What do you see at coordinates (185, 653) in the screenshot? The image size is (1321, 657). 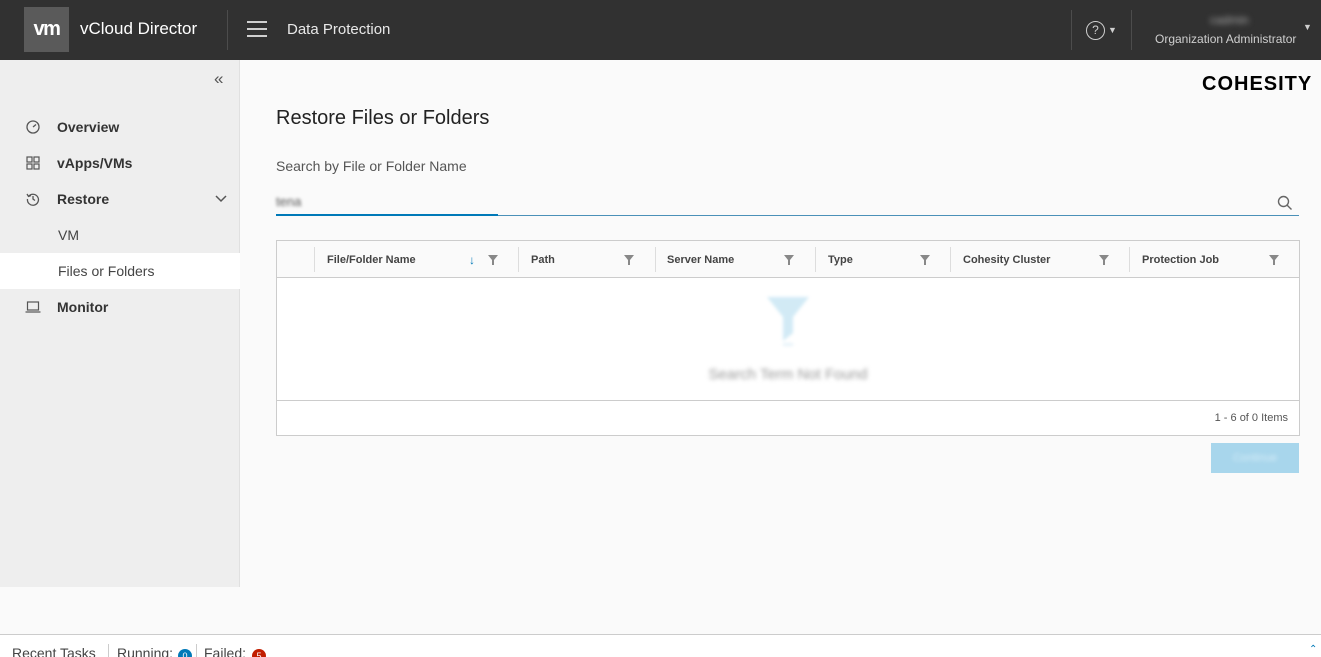 I see `running-count-badge: 0` at bounding box center [185, 653].